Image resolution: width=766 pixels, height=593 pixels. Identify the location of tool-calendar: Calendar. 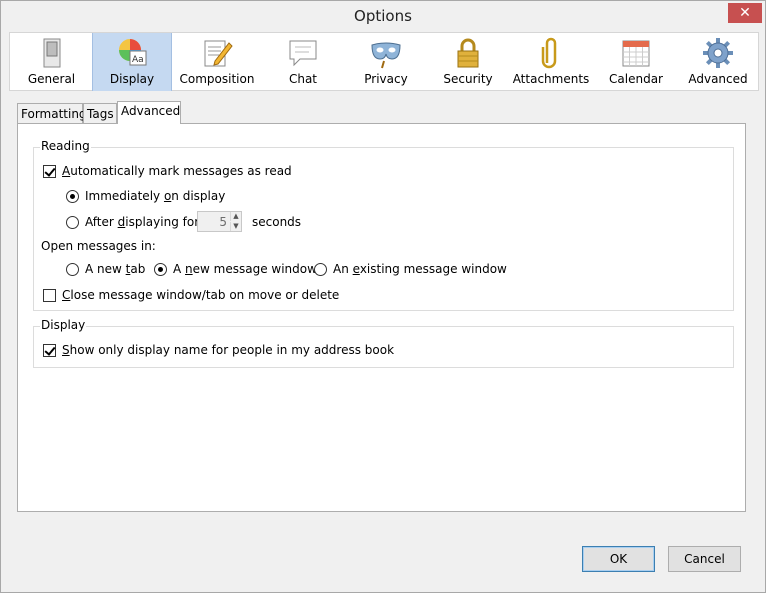
(636, 62).